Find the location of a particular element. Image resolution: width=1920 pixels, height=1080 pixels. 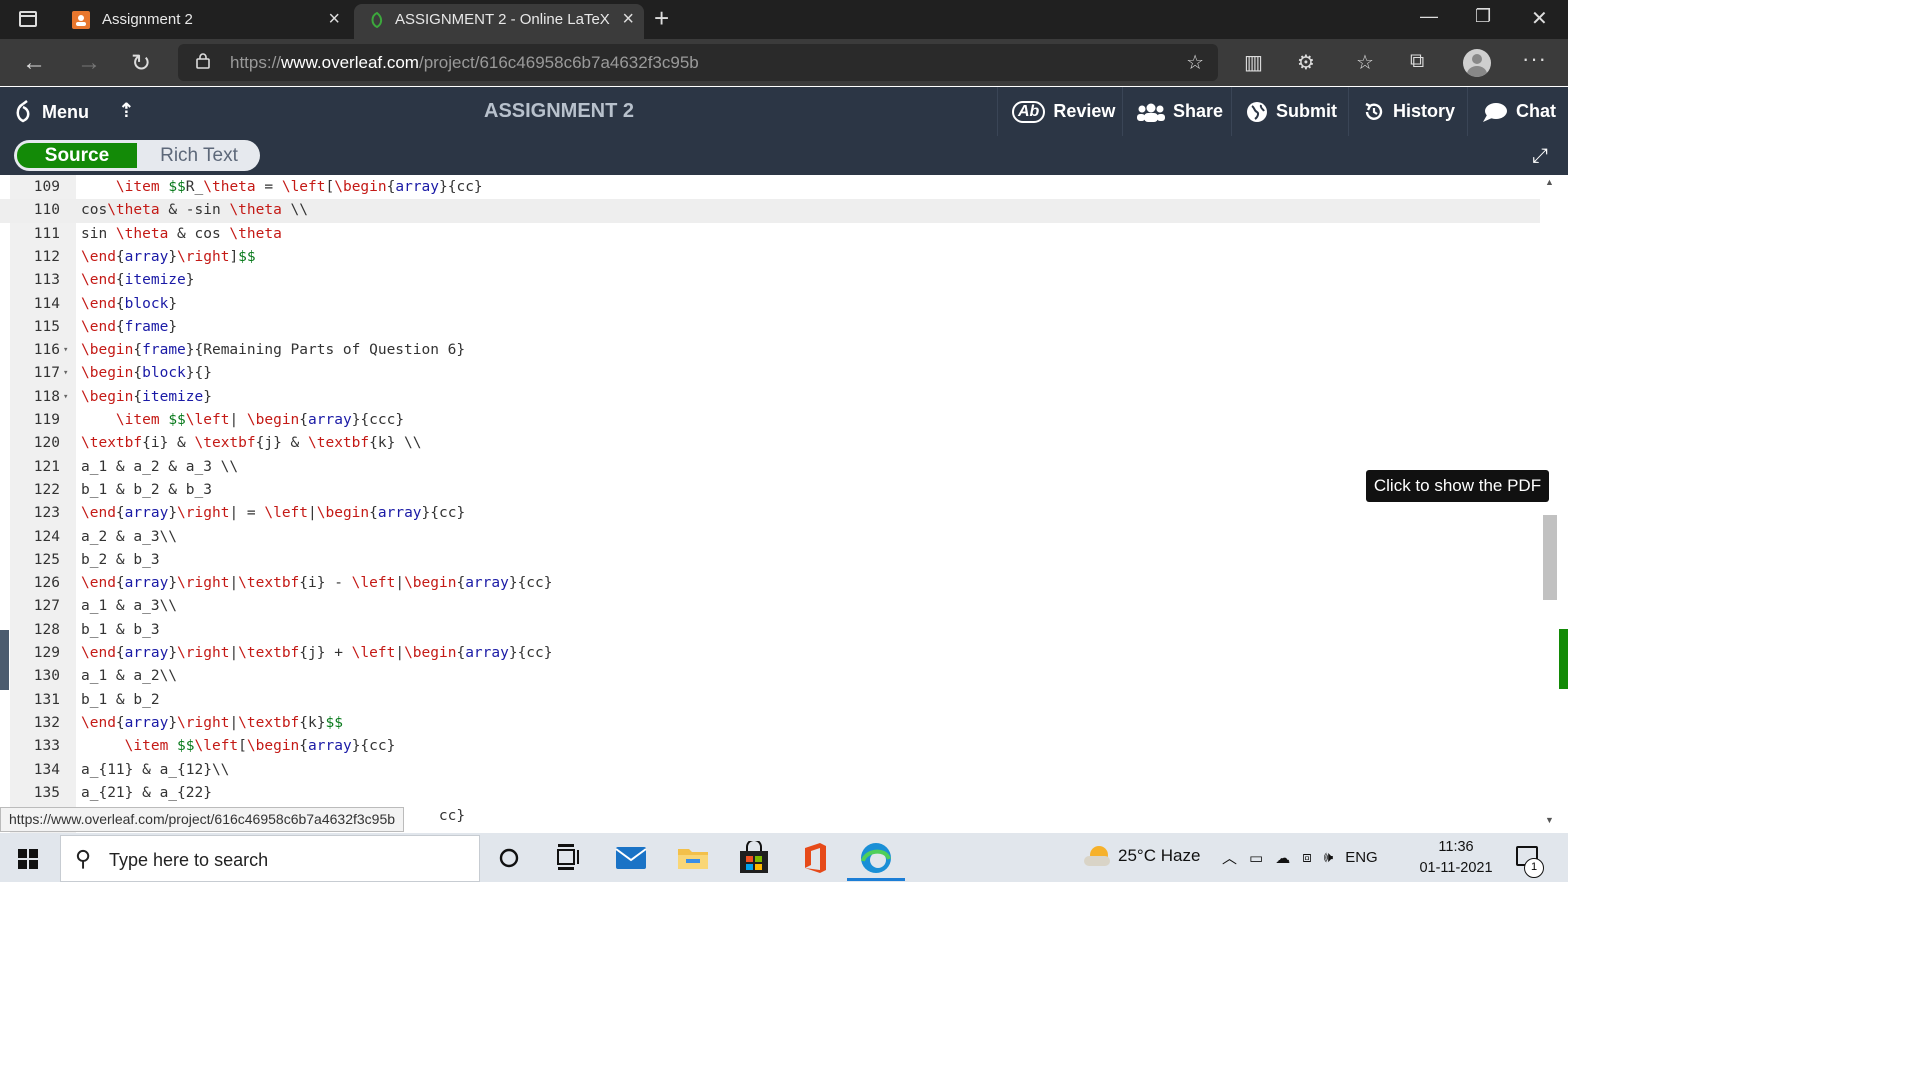

new-tab-button: + is located at coordinates (661, 18).